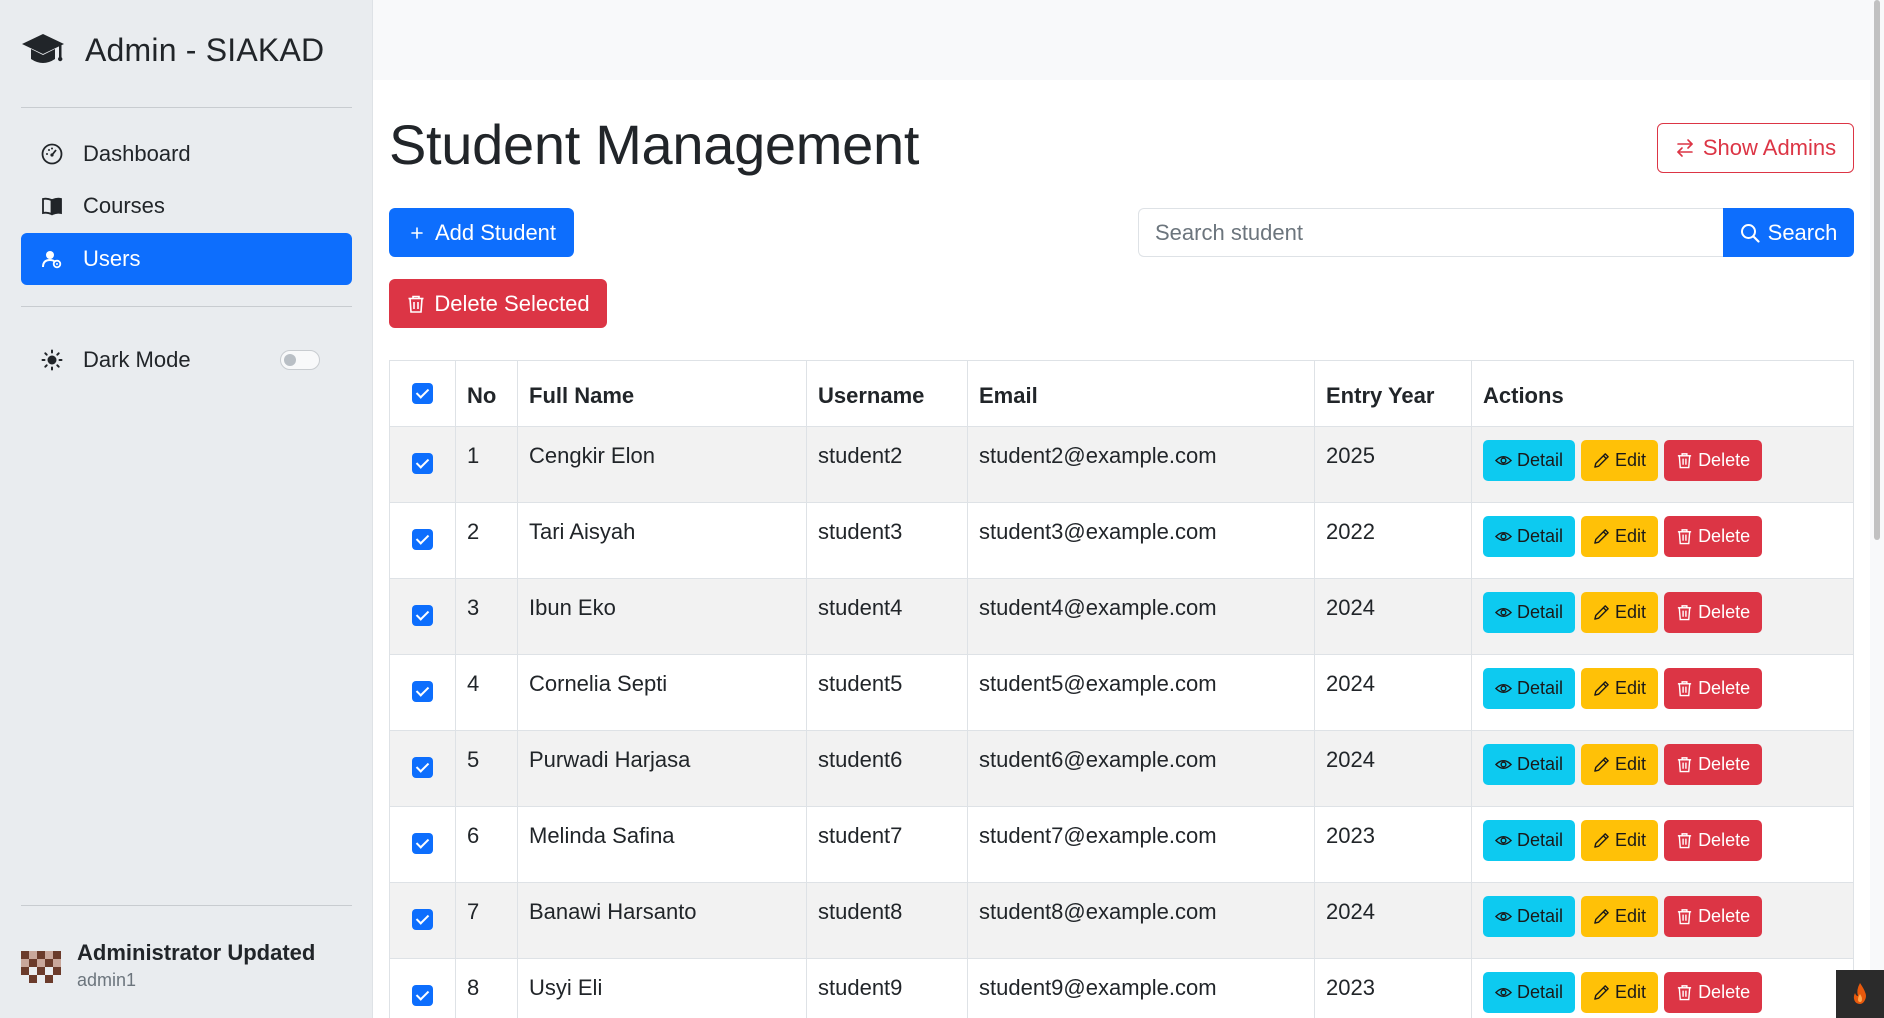 The width and height of the screenshot is (1884, 1018). Describe the element at coordinates (186, 206) in the screenshot. I see `sidebar-item-courses: Courses` at that location.